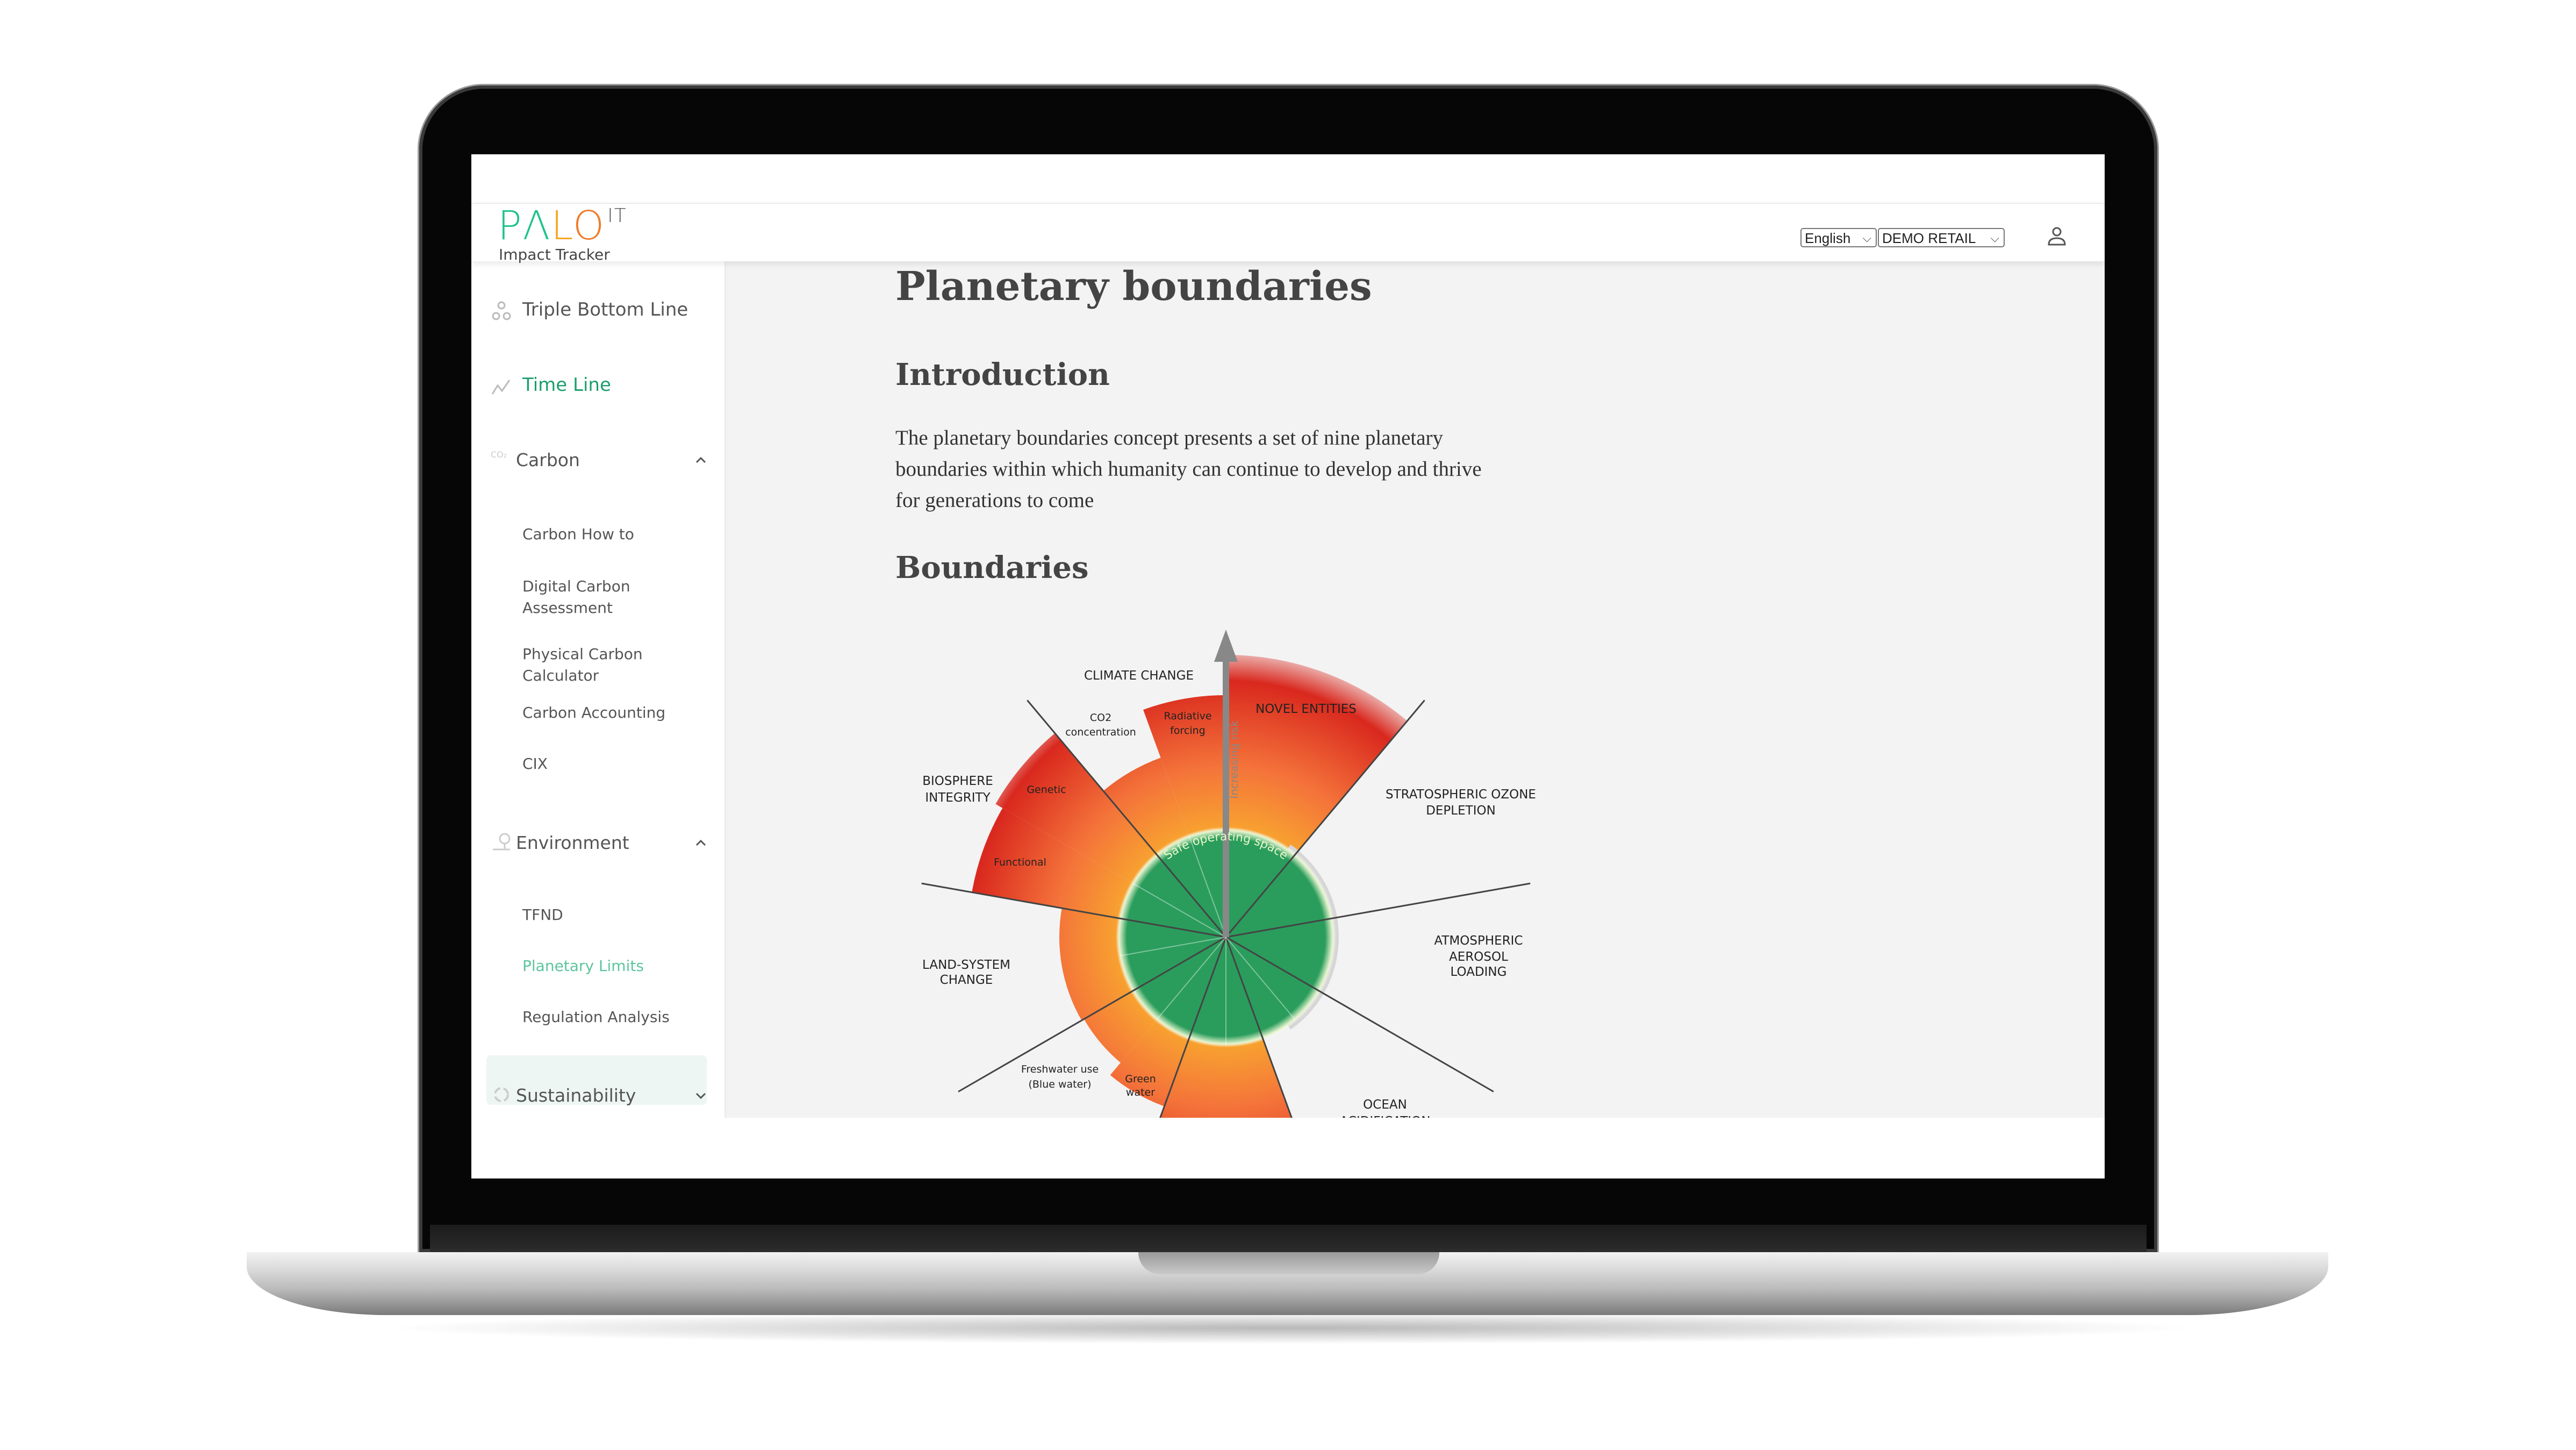 This screenshot has width=2576, height=1450. What do you see at coordinates (501, 387) in the screenshot?
I see `time-line-icon` at bounding box center [501, 387].